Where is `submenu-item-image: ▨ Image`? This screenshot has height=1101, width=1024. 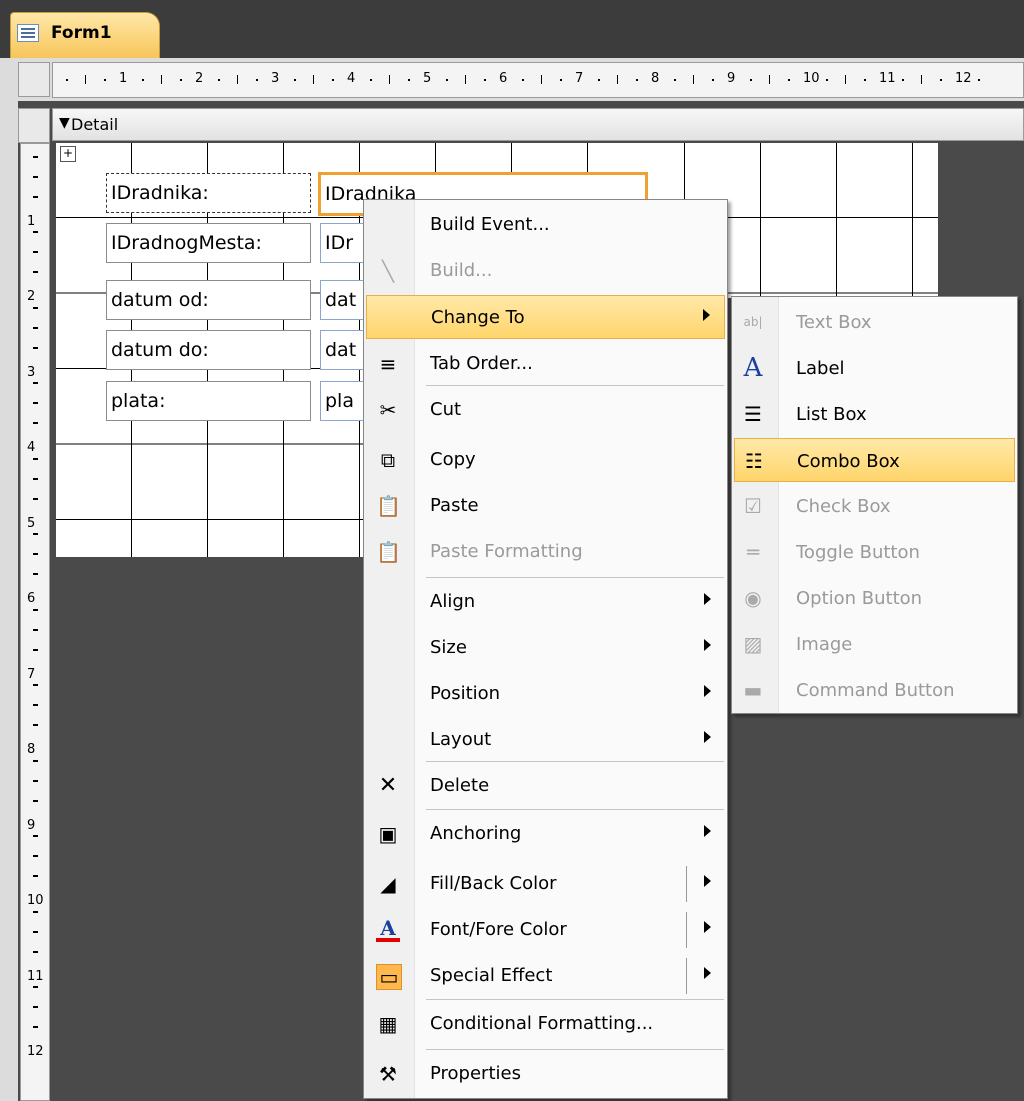
submenu-item-image: ▨ Image is located at coordinates (874, 644).